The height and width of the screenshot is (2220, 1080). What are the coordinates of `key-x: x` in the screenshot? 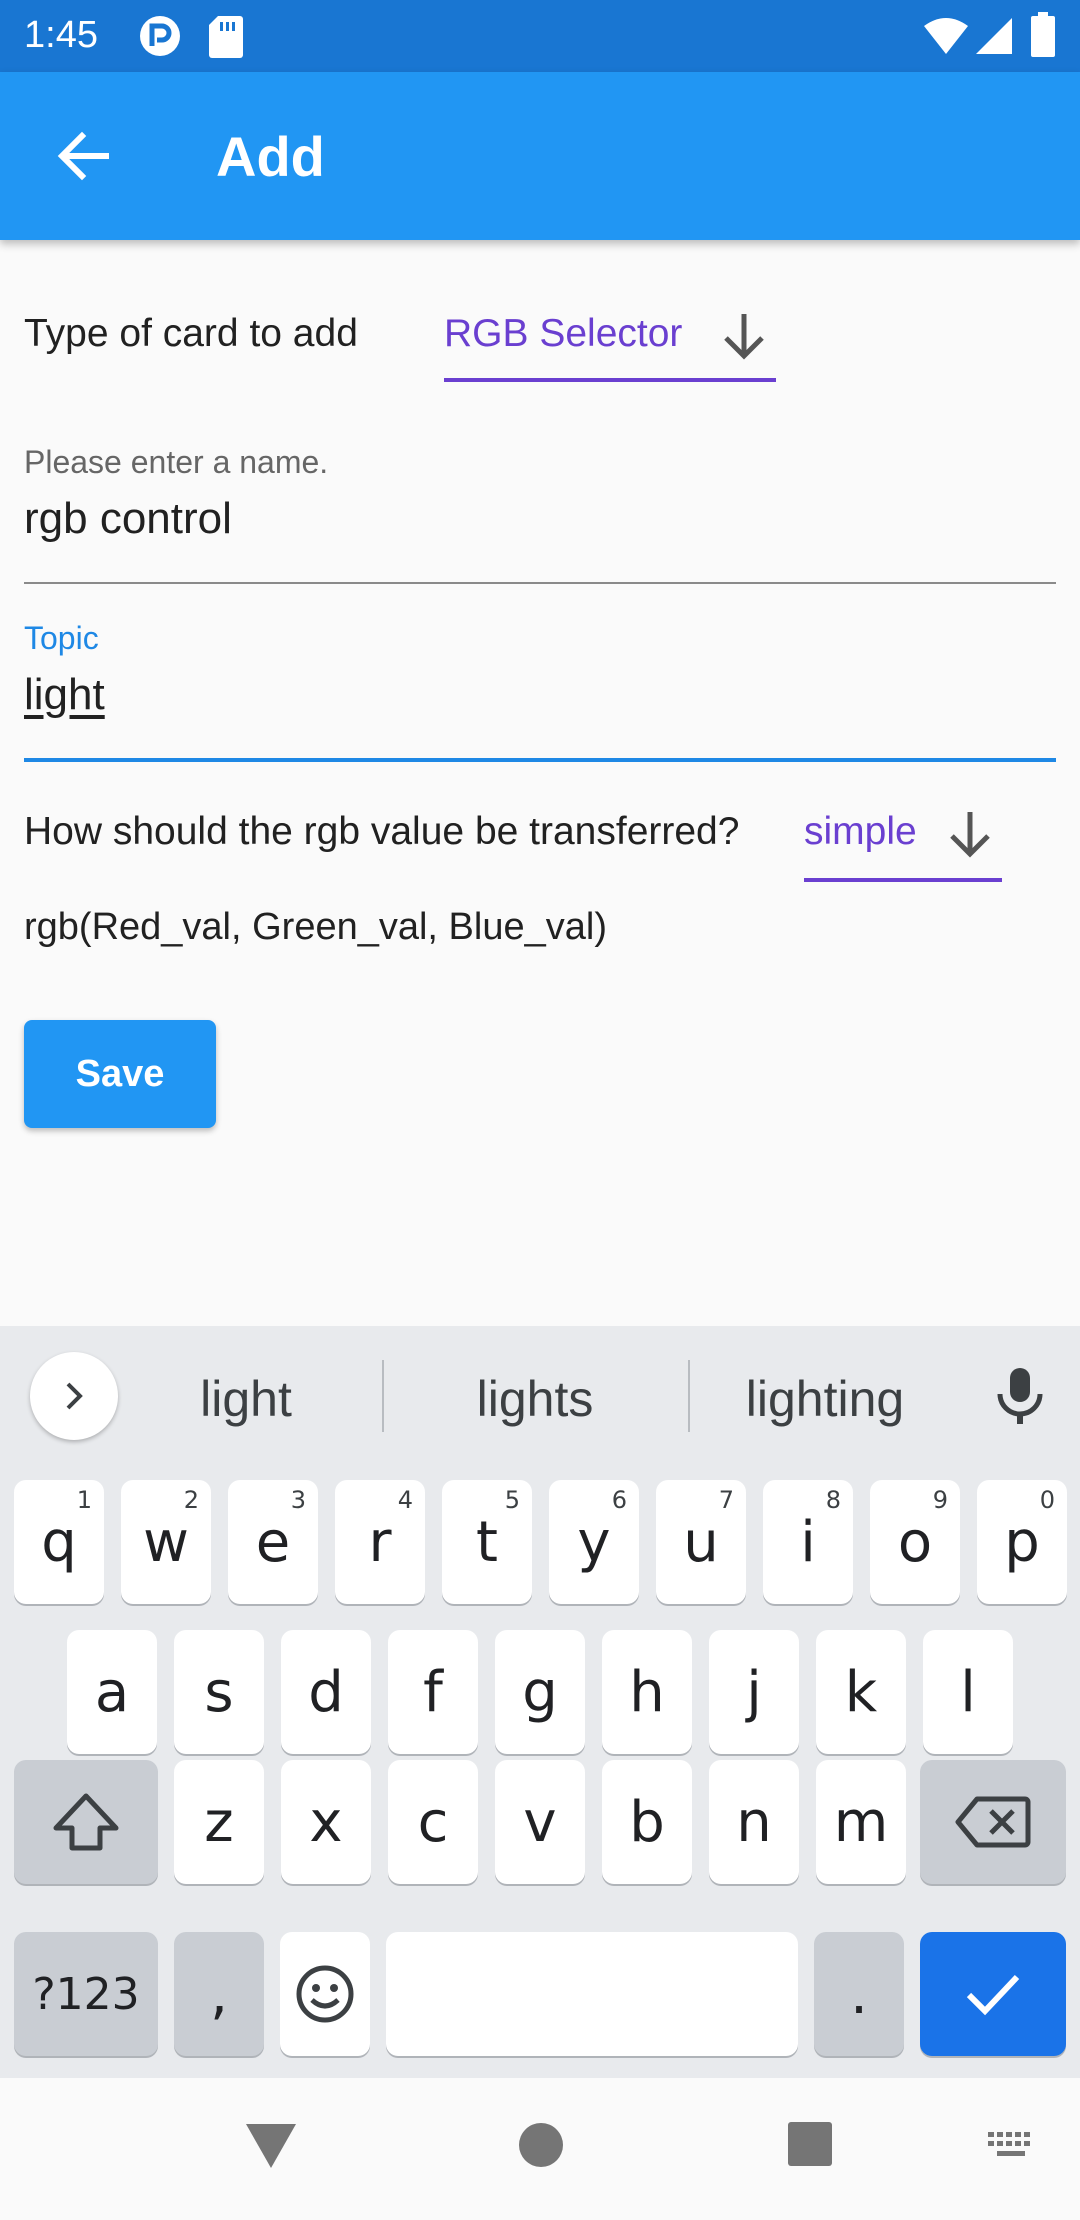 It's located at (326, 1822).